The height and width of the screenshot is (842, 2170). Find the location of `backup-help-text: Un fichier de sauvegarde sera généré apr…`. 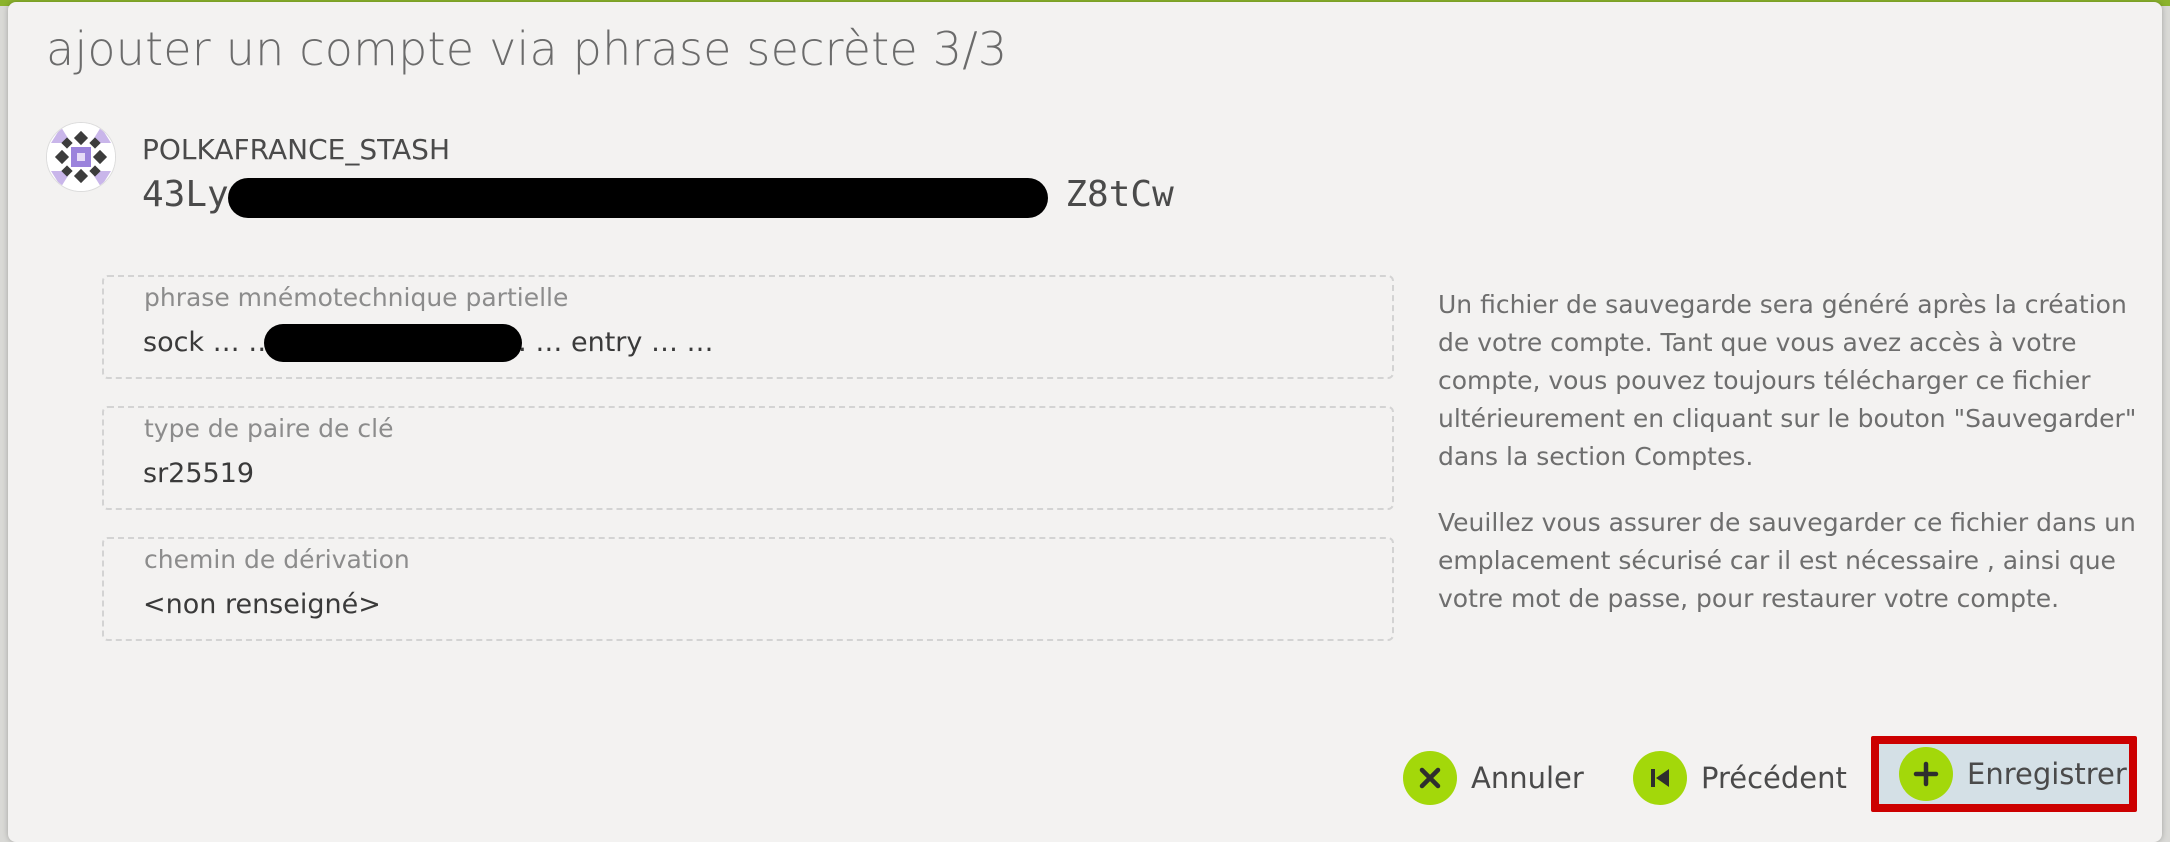

backup-help-text: Un fichier de sauvegarde sera généré apr… is located at coordinates (1788, 466).